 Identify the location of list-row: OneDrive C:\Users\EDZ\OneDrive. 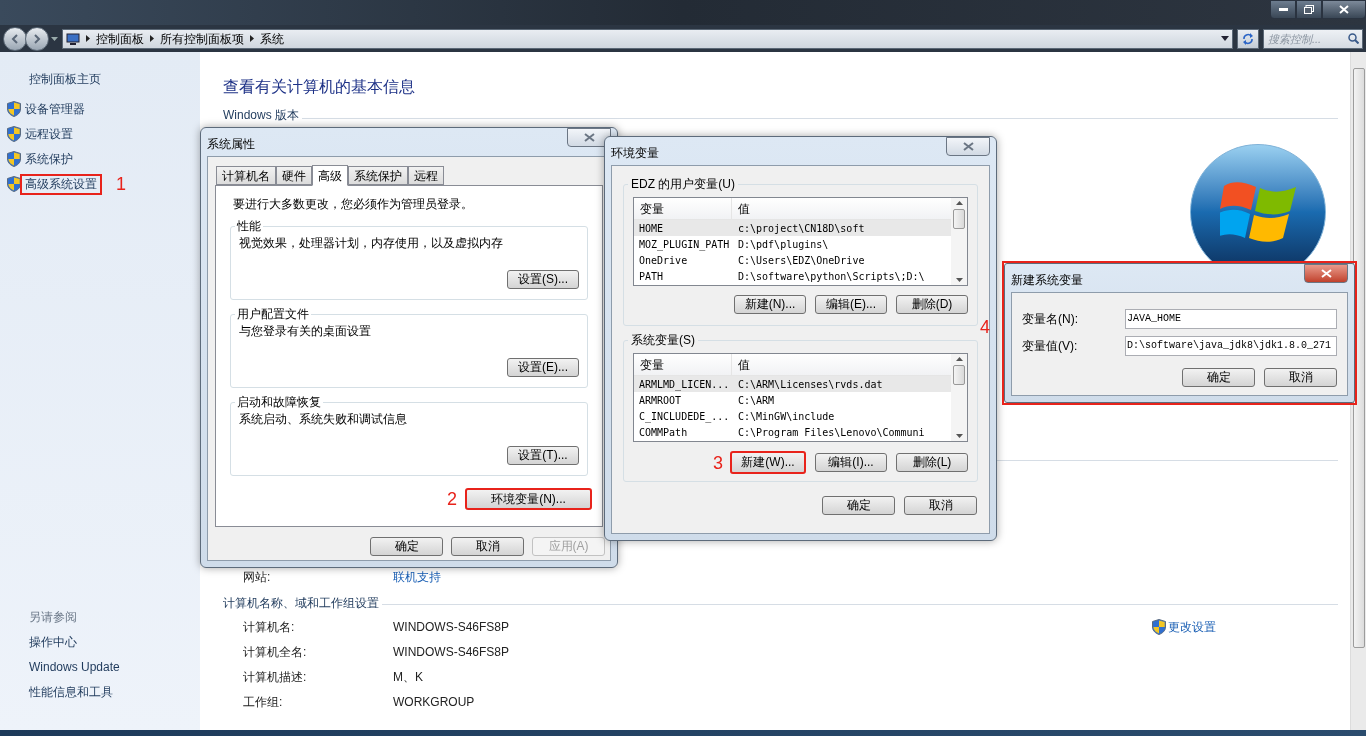
(792, 260).